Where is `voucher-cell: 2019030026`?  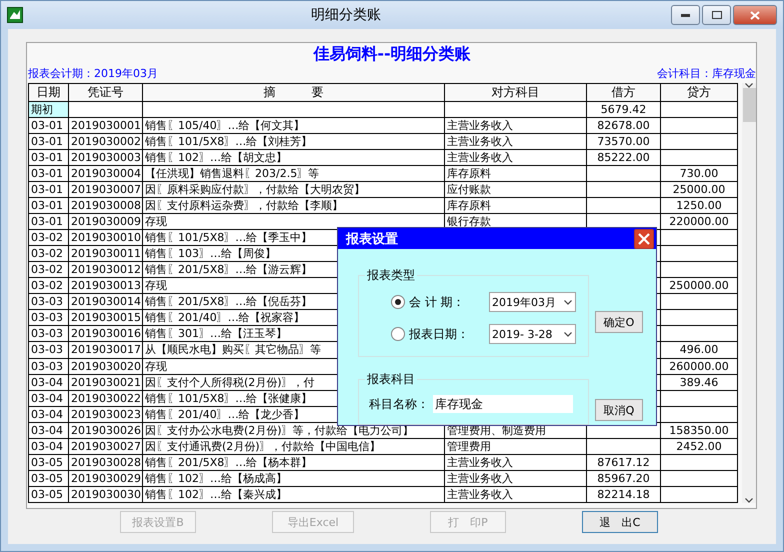 voucher-cell: 2019030026 is located at coordinates (105, 430).